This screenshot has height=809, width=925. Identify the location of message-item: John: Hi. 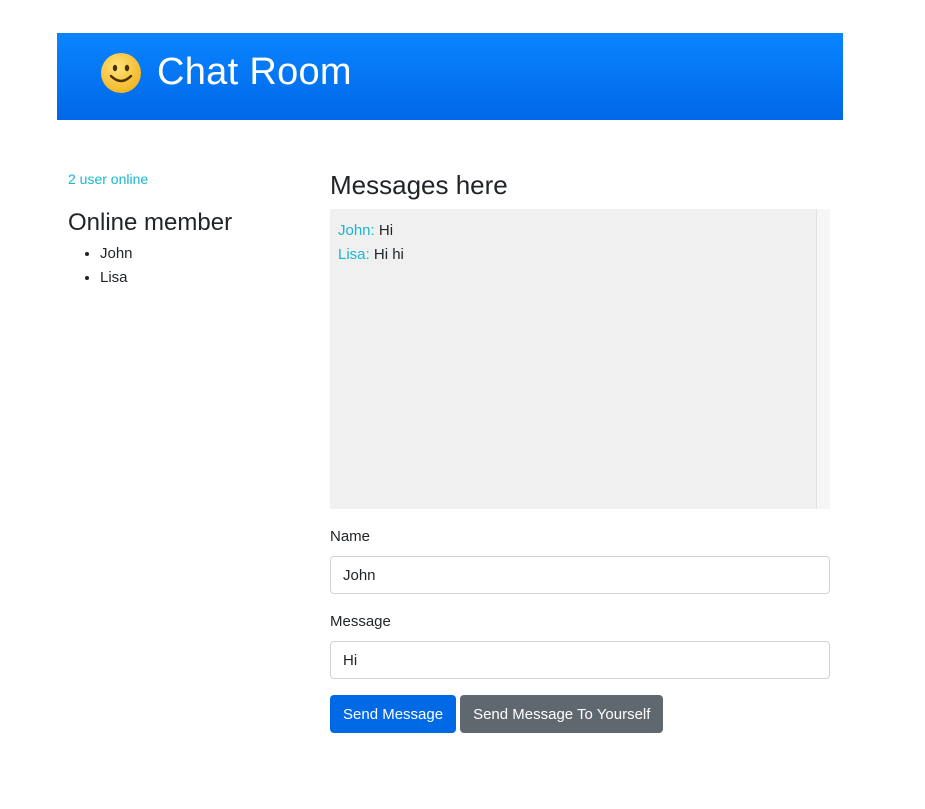
(580, 231).